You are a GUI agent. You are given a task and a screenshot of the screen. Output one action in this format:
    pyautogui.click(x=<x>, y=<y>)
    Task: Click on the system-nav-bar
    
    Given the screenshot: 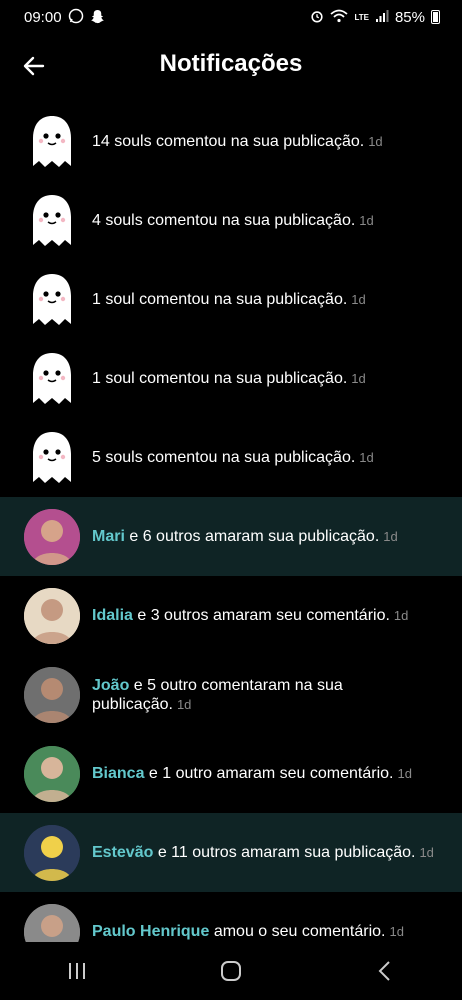 What is the action you would take?
    pyautogui.click(x=231, y=971)
    